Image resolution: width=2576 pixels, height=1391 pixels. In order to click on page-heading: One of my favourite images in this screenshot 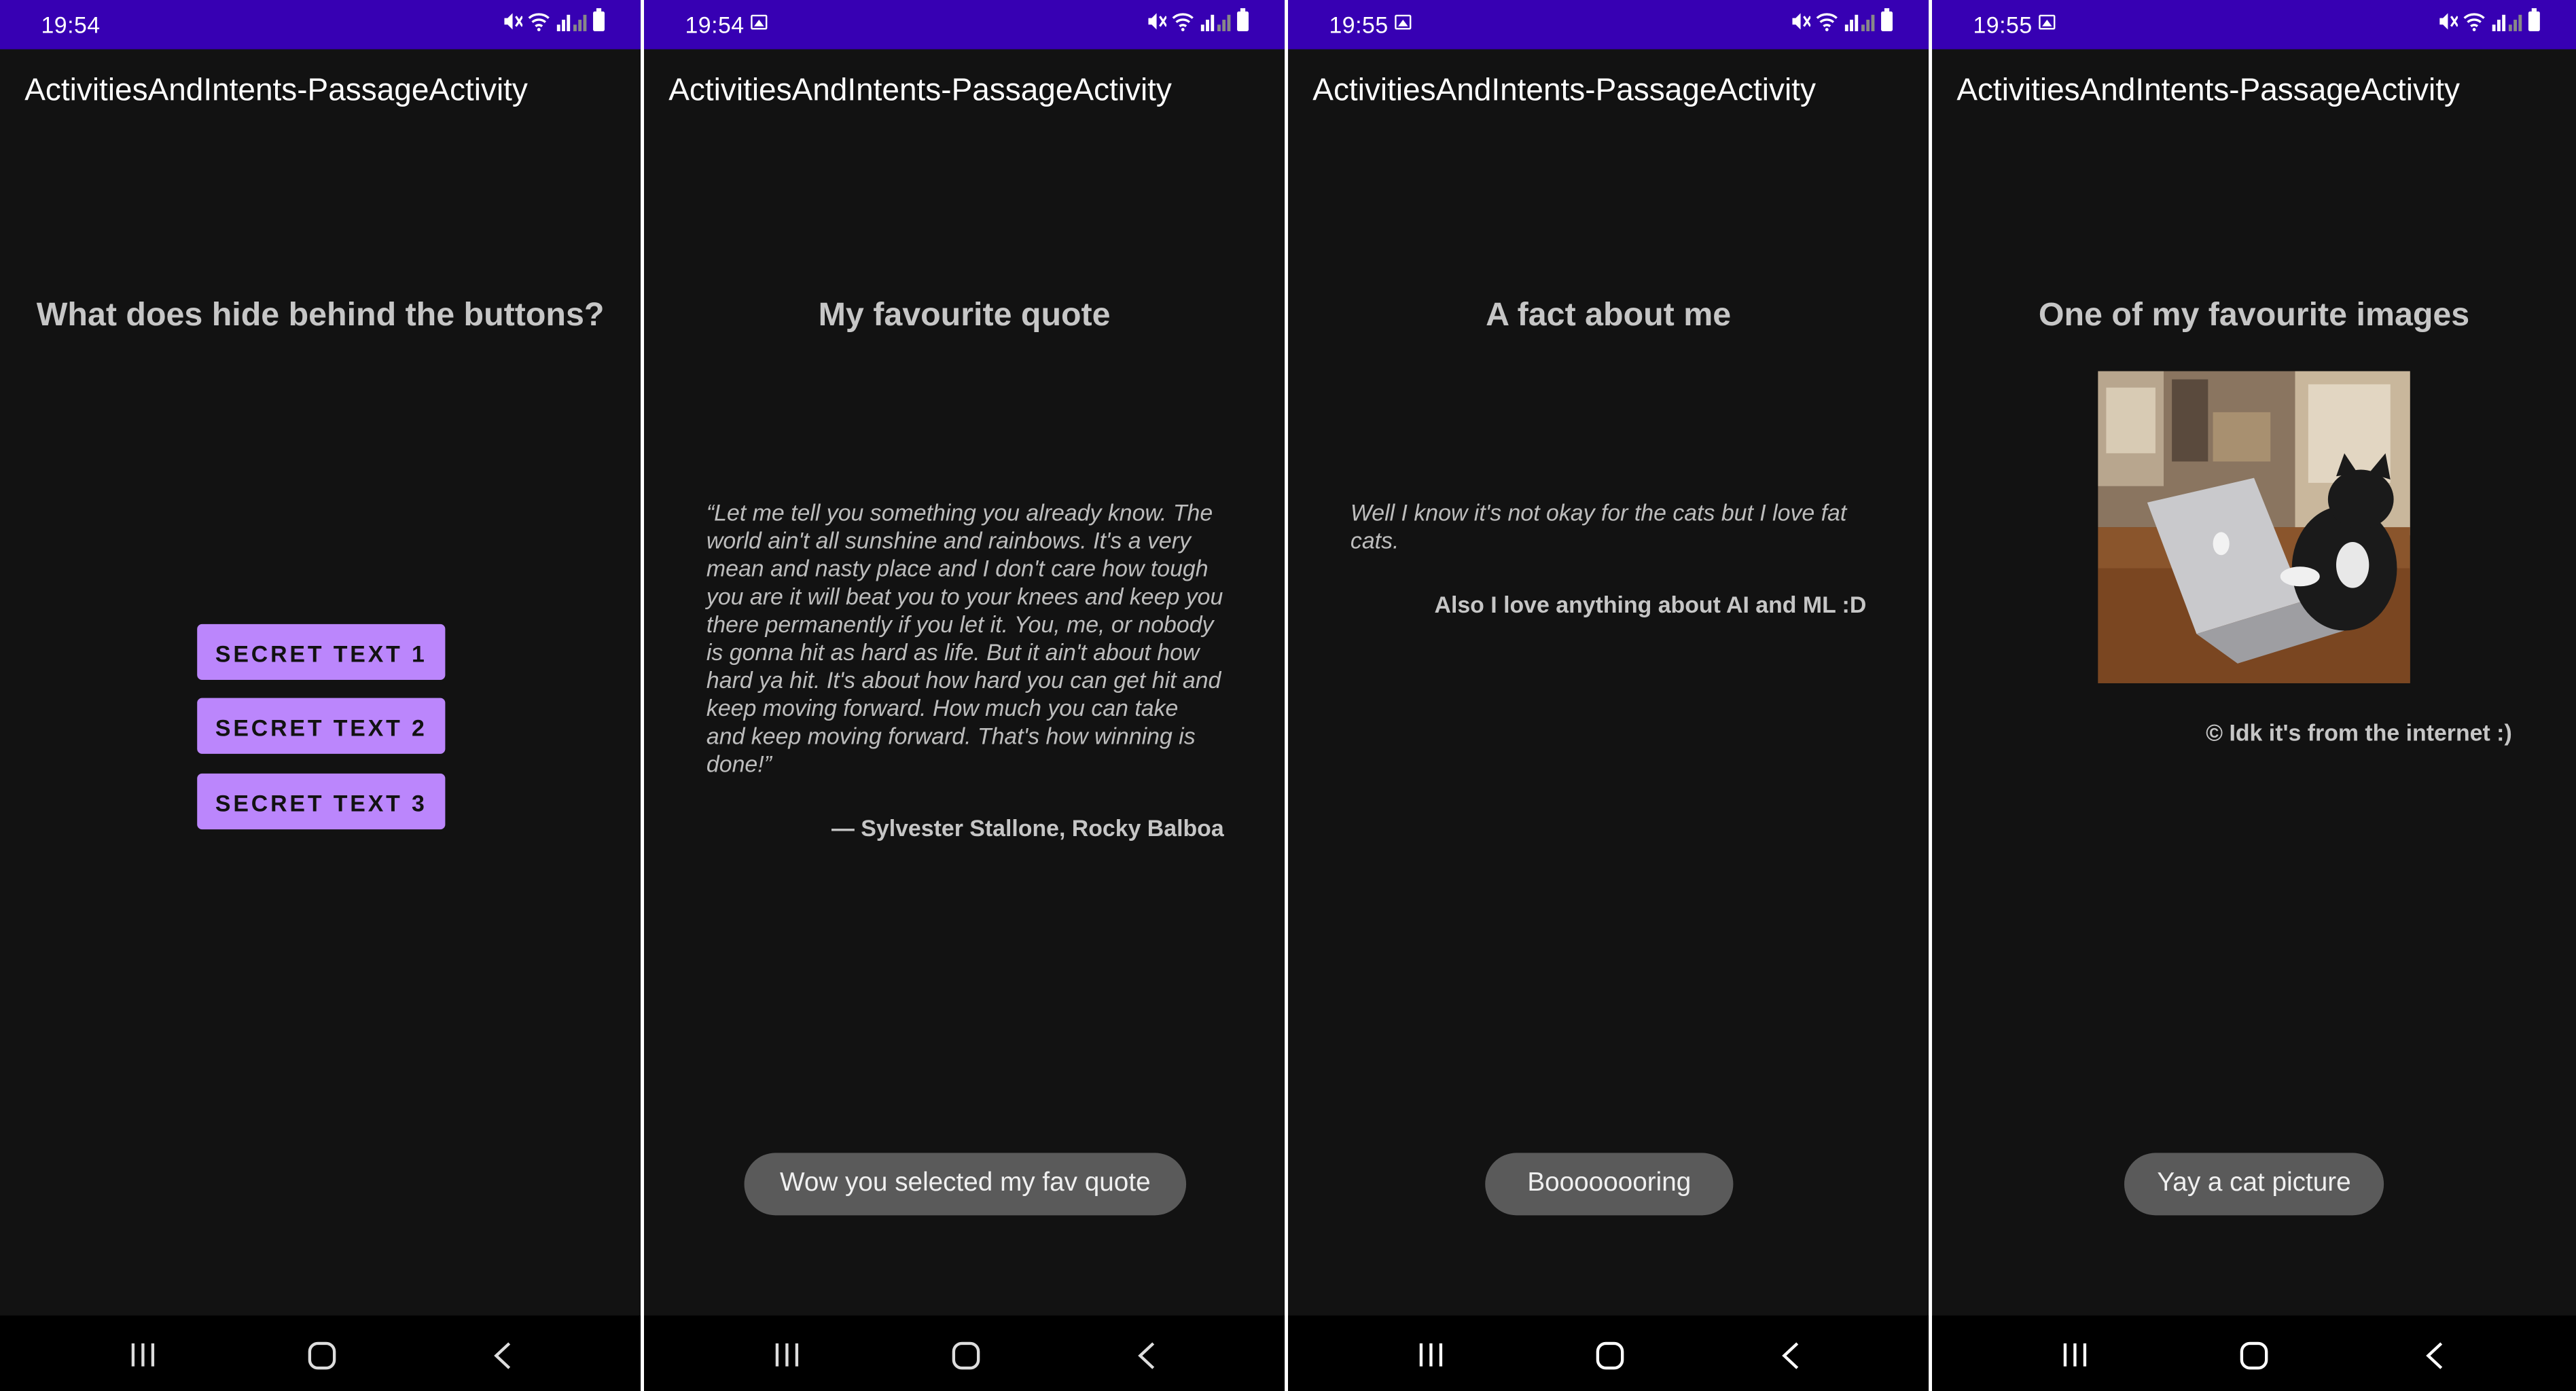, I will do `click(2254, 315)`.